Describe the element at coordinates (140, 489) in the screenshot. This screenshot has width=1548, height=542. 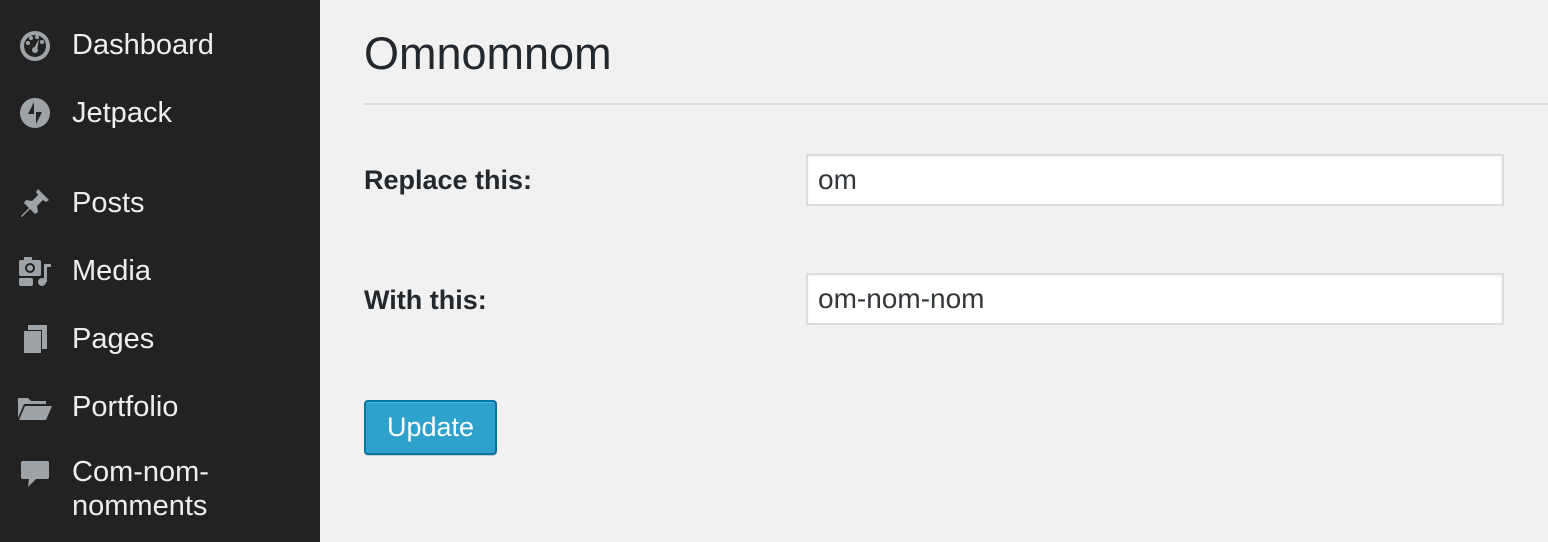
I see `sidebar-item-label: Com-nom-nomments` at that location.